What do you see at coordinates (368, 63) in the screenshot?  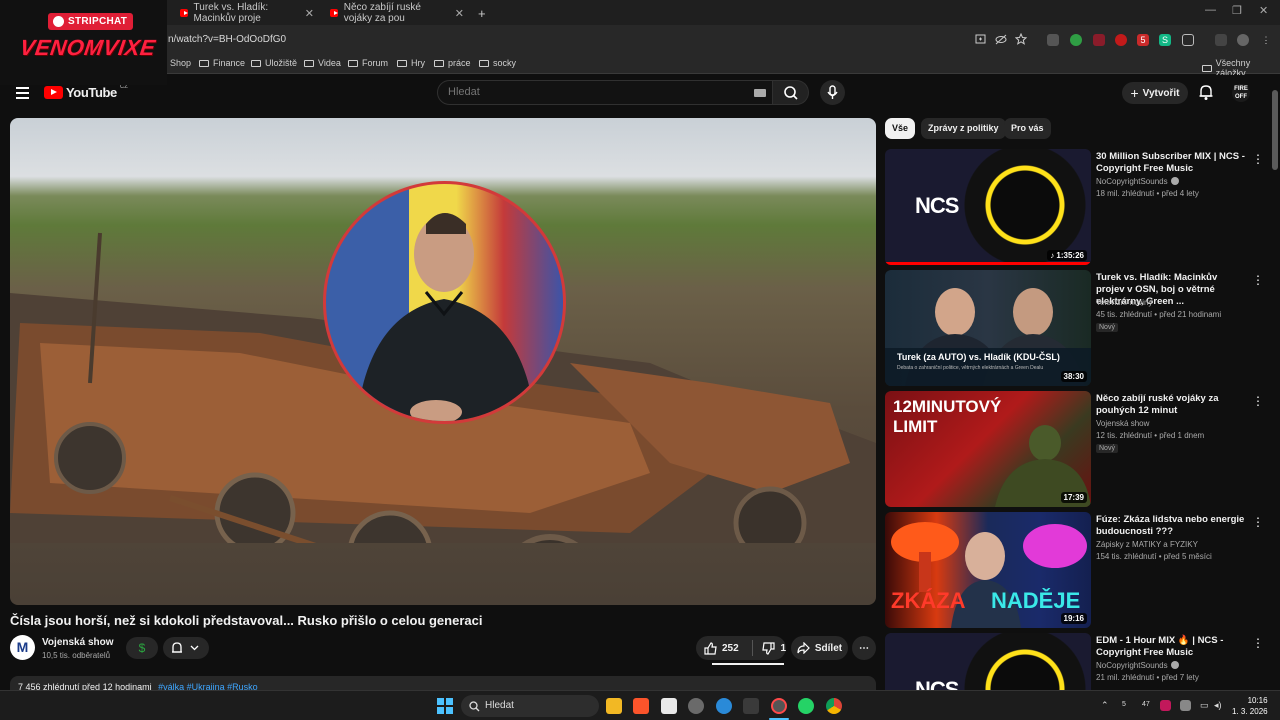 I see `bookmark-forum: Forum` at bounding box center [368, 63].